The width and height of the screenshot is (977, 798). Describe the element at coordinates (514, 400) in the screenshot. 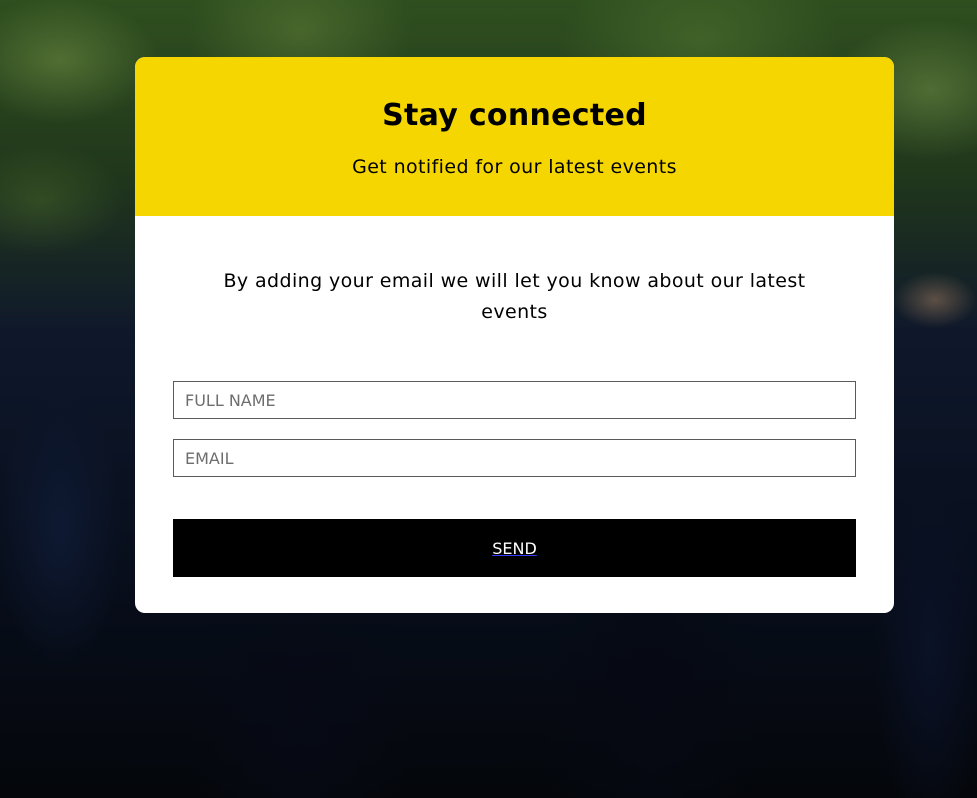

I see `full-name-input` at that location.